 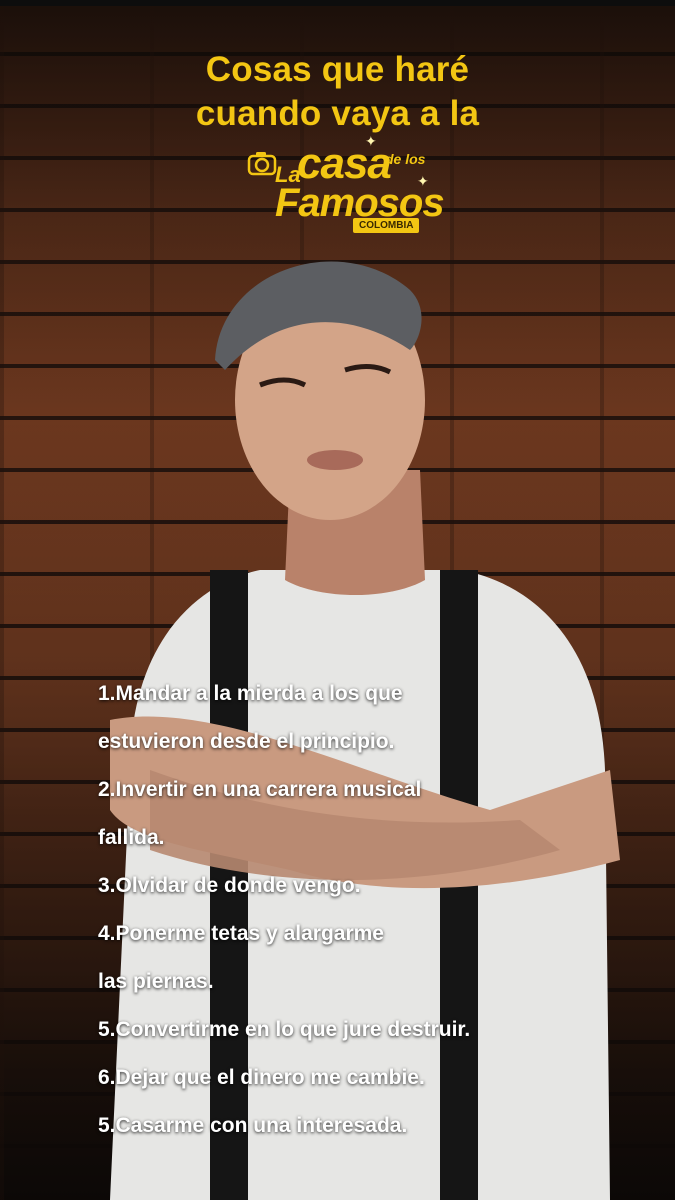 I want to click on title-line-1: Cosas que haré, so click(x=337, y=69).